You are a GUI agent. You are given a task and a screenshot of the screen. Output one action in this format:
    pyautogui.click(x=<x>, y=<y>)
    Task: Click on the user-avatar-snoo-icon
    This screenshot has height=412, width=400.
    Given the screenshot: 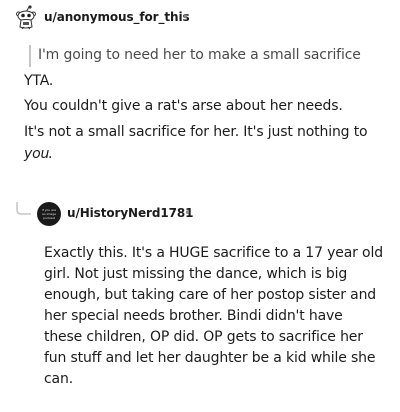 What is the action you would take?
    pyautogui.click(x=26, y=17)
    